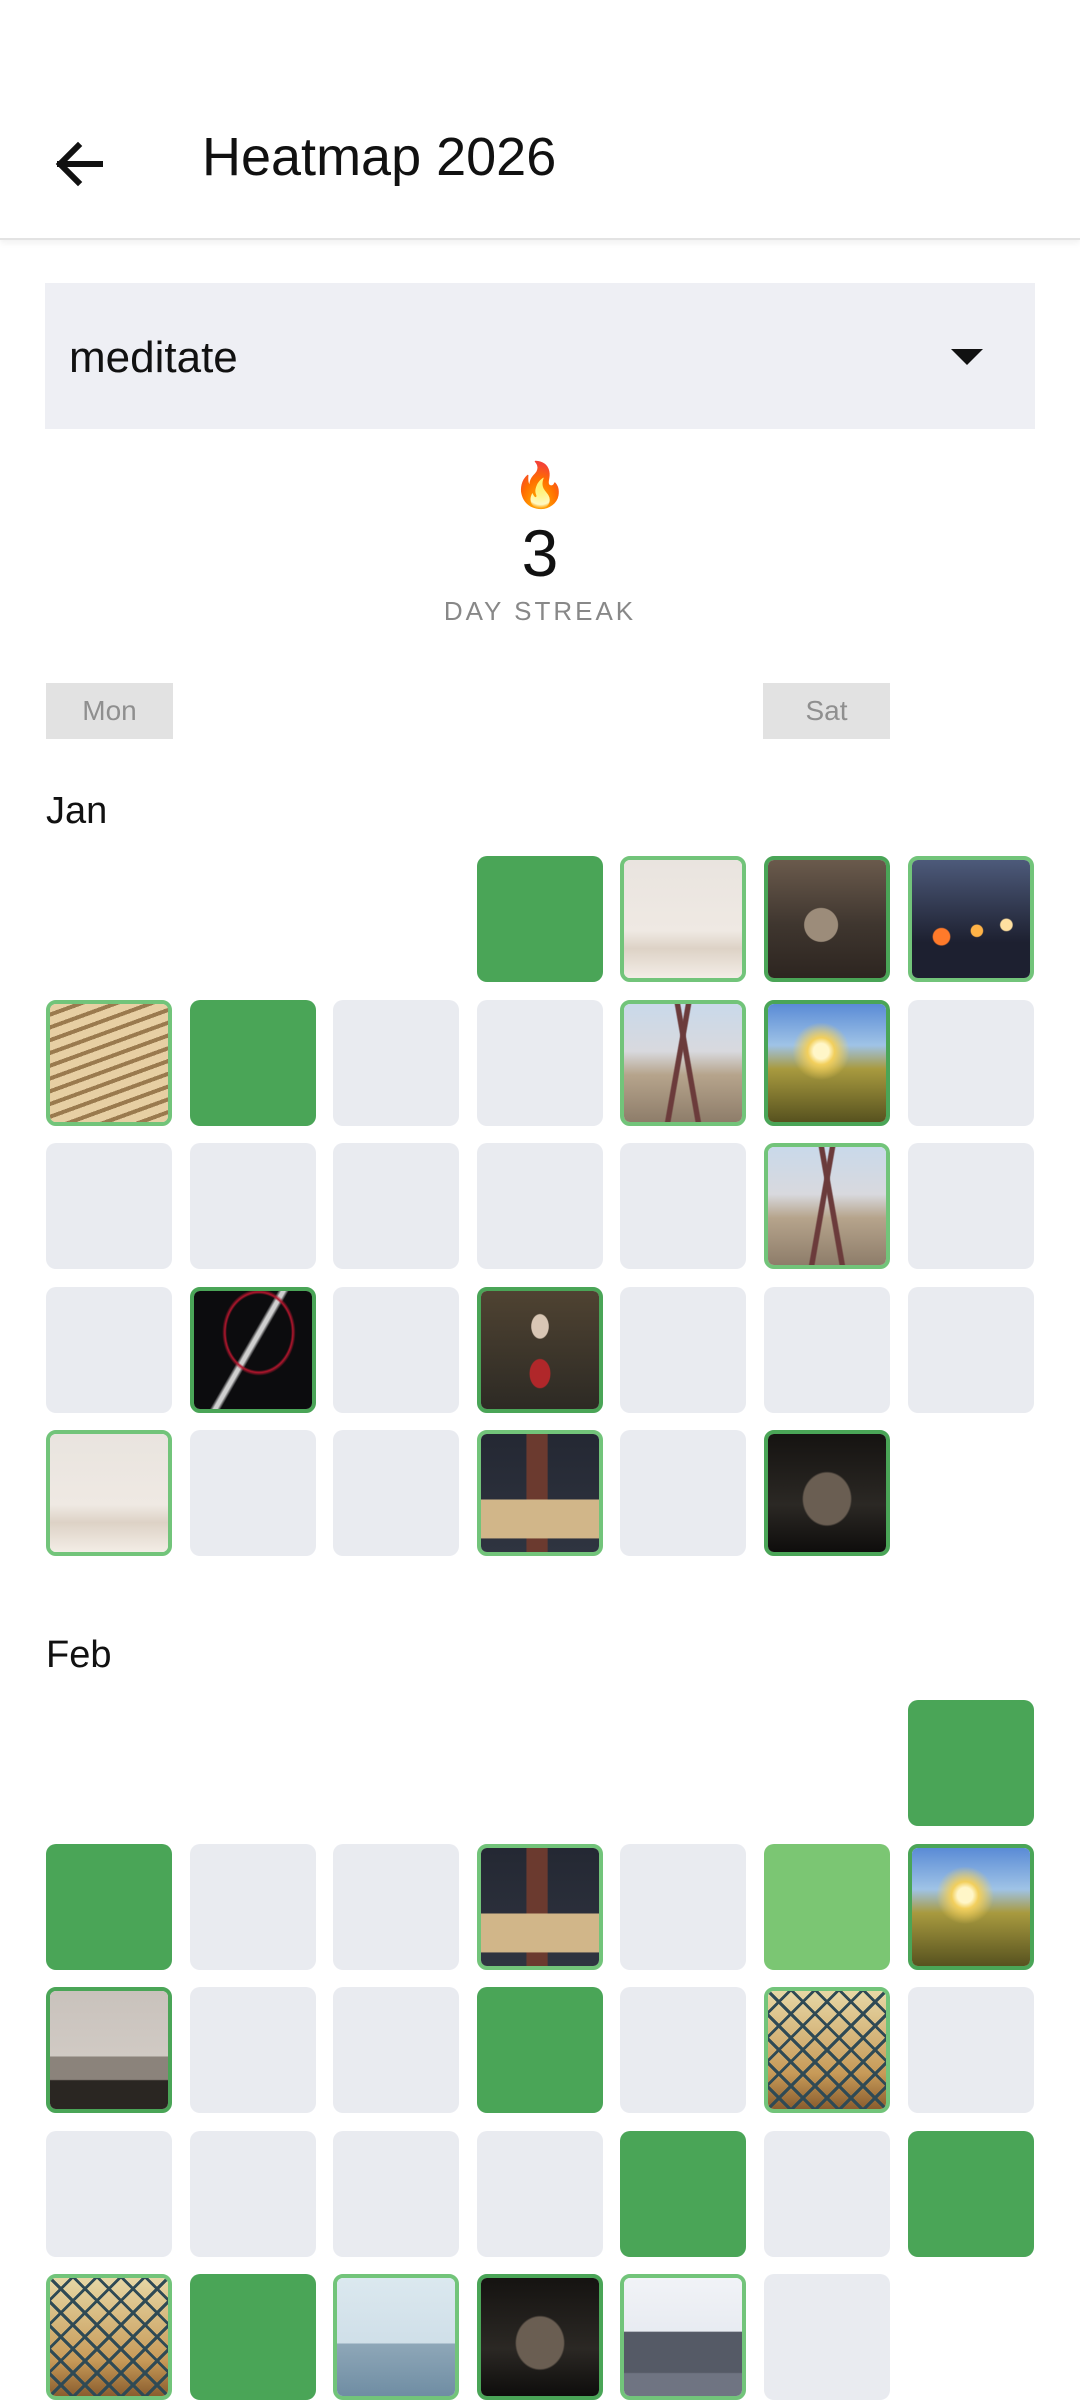 This screenshot has height=2400, width=1080. What do you see at coordinates (827, 1906) in the screenshot?
I see `day-cell-light` at bounding box center [827, 1906].